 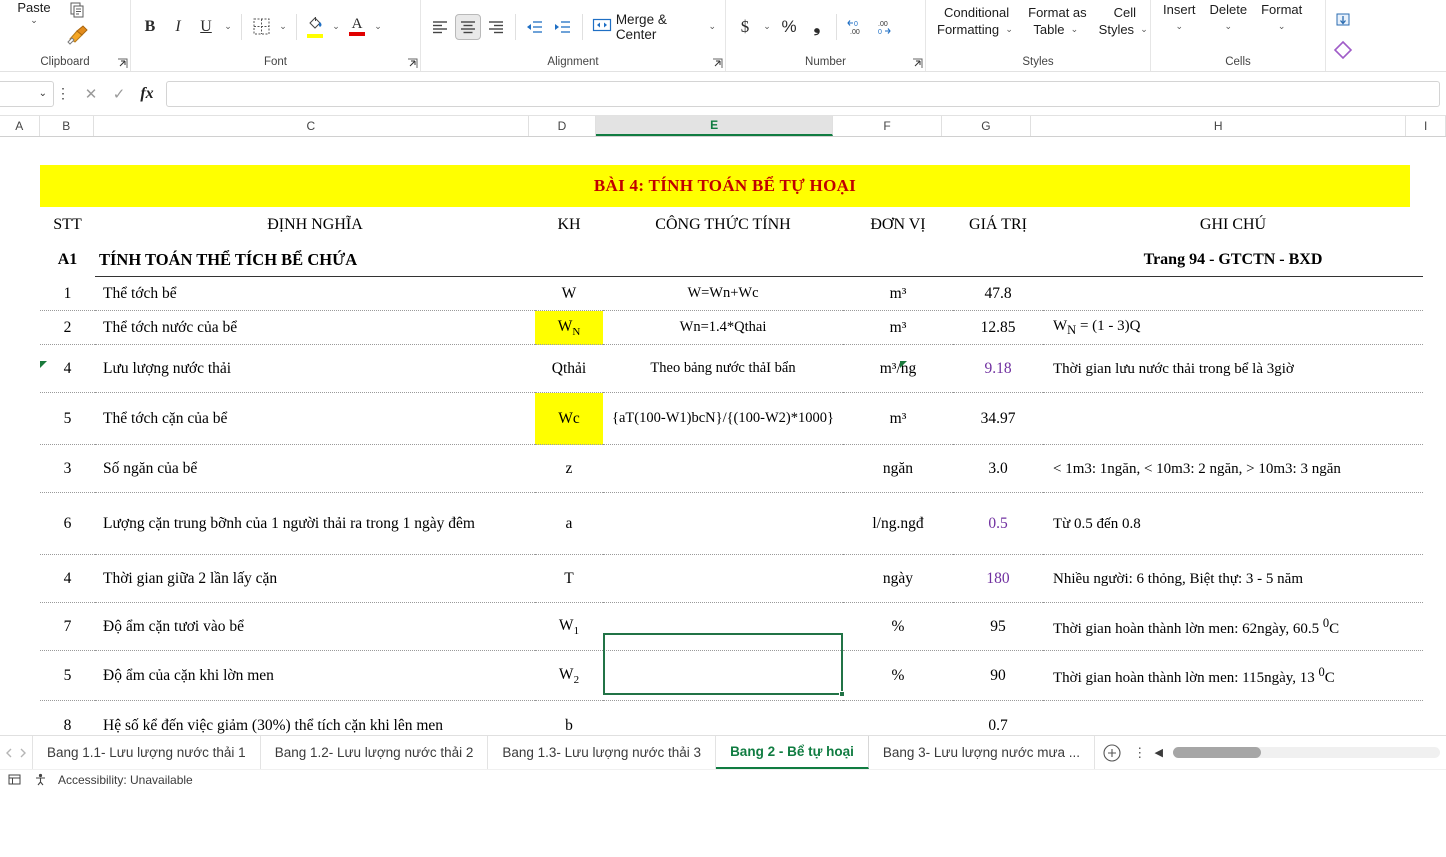 What do you see at coordinates (122, 63) in the screenshot?
I see `clipboard-dialog-launcher` at bounding box center [122, 63].